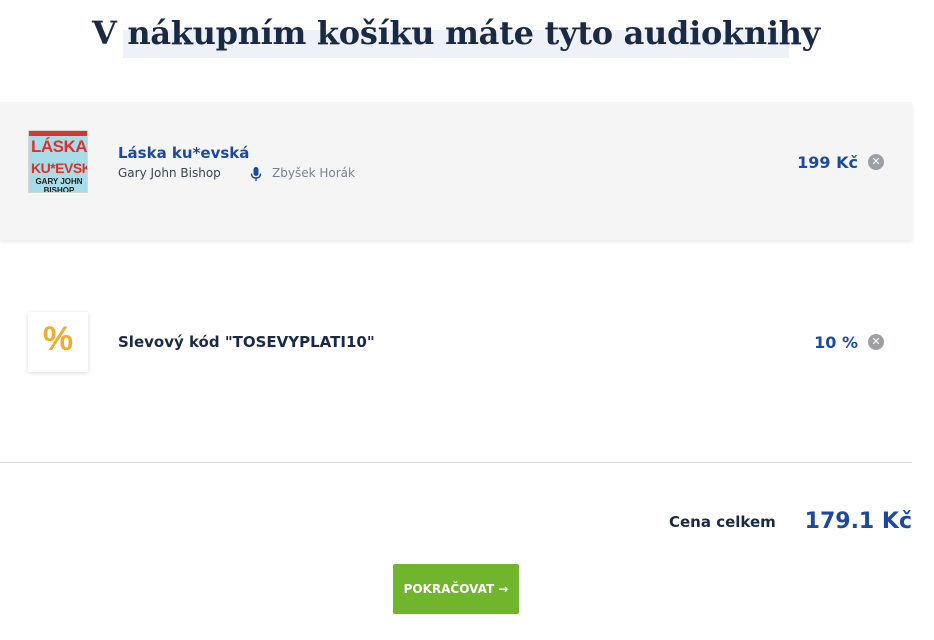 The width and height of the screenshot is (934, 640). I want to click on continue-button: POKRAČOVAT →, so click(456, 589).